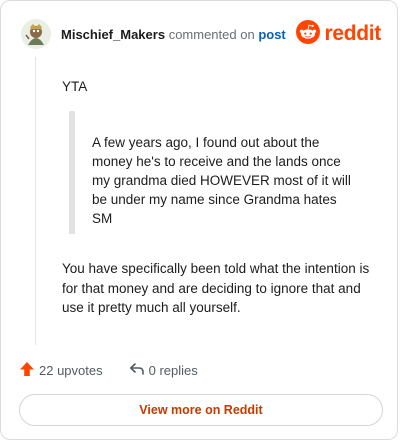 The image size is (400, 442). Describe the element at coordinates (113, 34) in the screenshot. I see `username-link: Mischief_Makers` at that location.